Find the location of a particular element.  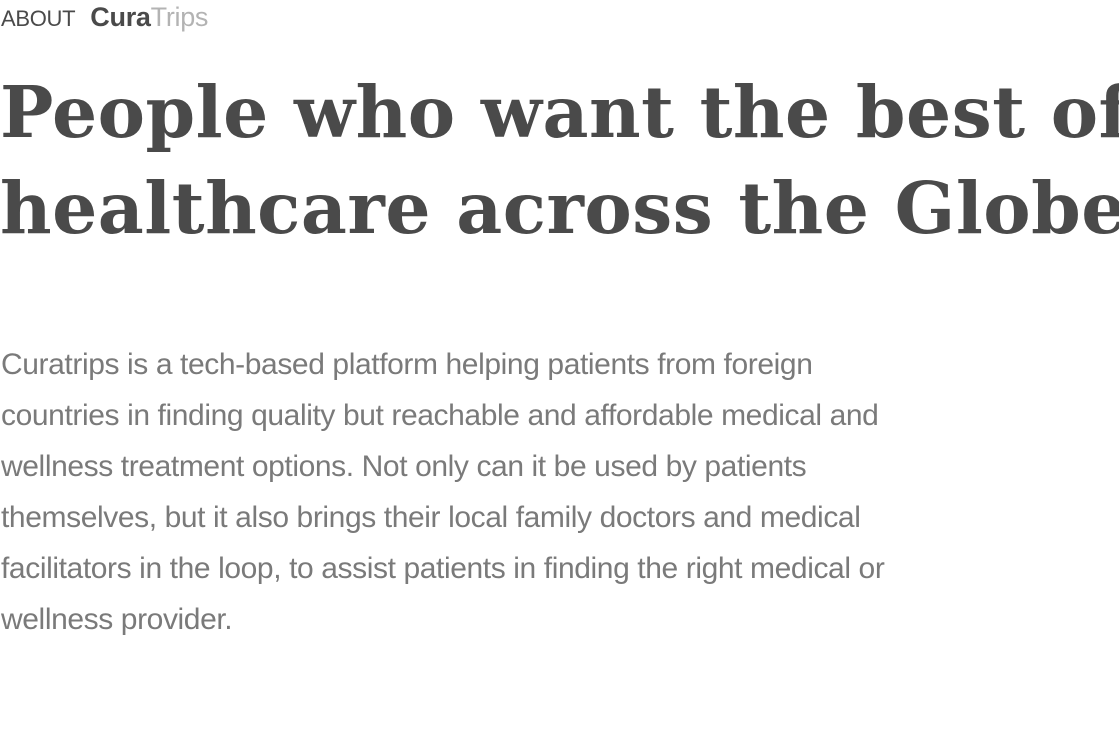

description-line: wellness provider. is located at coordinates (117, 619).